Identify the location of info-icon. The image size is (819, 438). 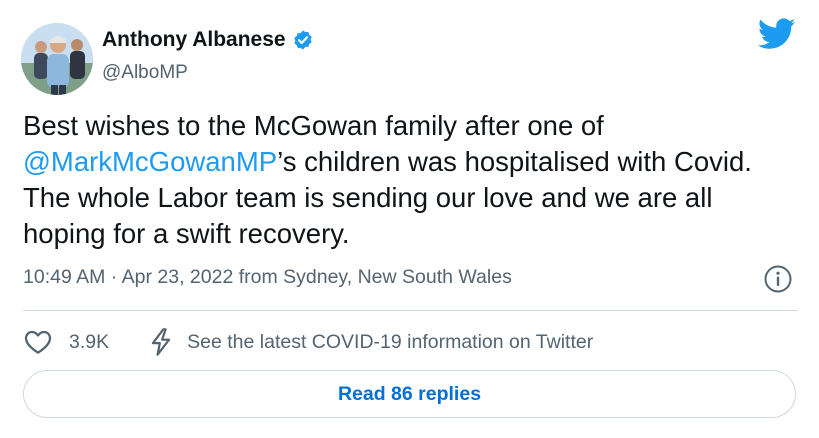
(778, 279).